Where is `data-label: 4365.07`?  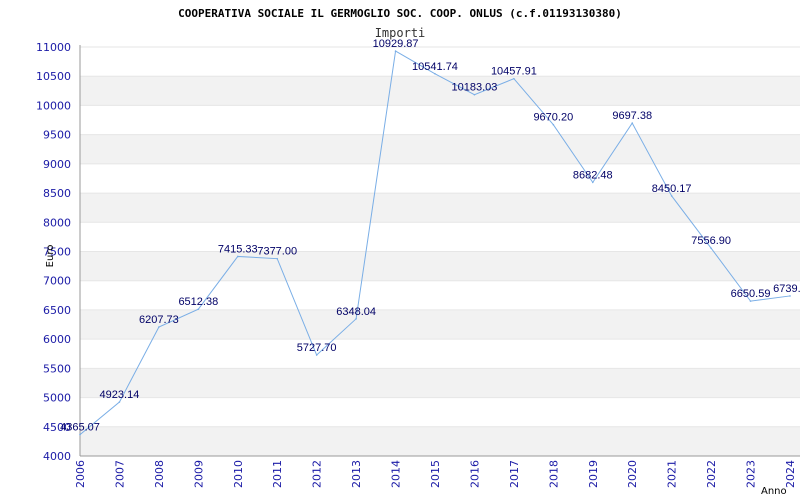
data-label: 4365.07 is located at coordinates (80, 428).